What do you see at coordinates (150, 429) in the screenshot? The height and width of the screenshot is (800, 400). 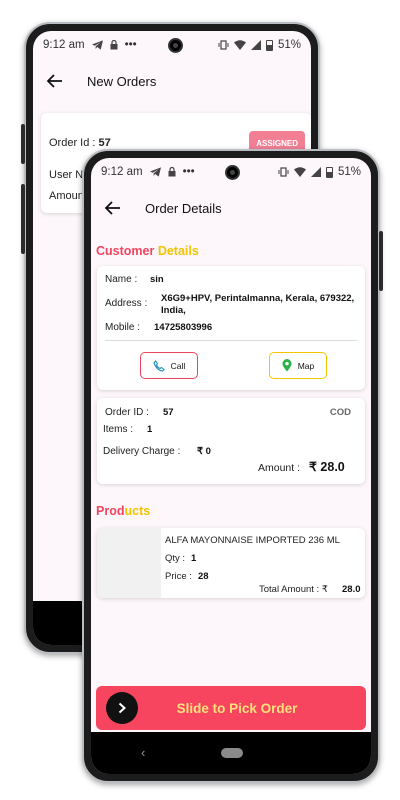 I see `items-value: 1` at bounding box center [150, 429].